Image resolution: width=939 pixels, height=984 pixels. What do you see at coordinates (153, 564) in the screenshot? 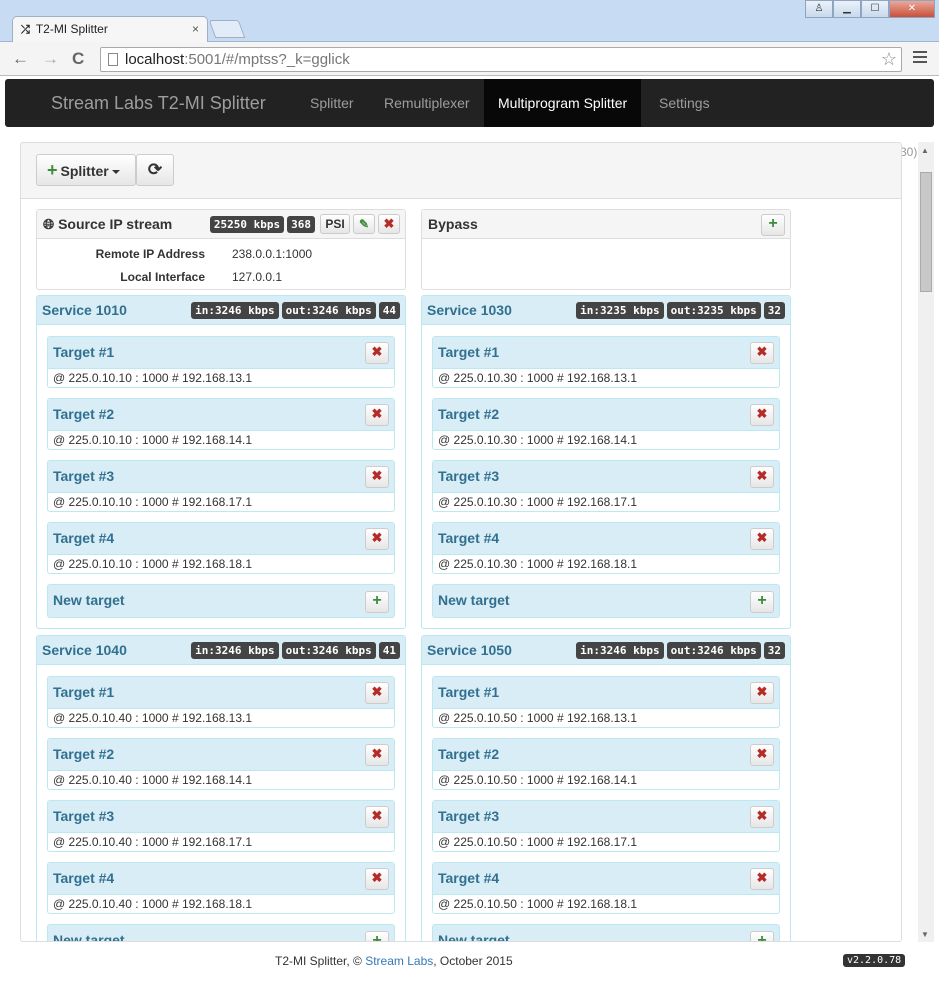
I see `target-address: @ 225.0.10.10 : 1000 # 192.168.18.1` at bounding box center [153, 564].